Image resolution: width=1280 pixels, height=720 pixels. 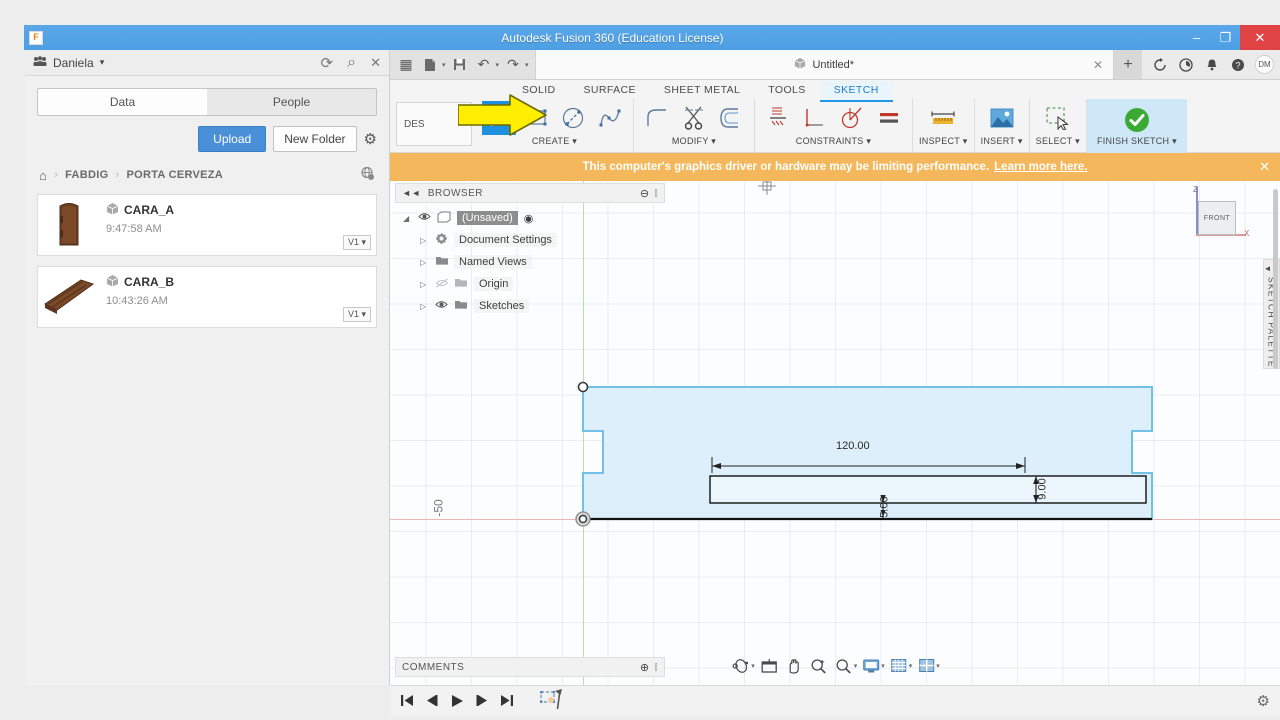 I want to click on close-button: ✕, so click(x=1260, y=37).